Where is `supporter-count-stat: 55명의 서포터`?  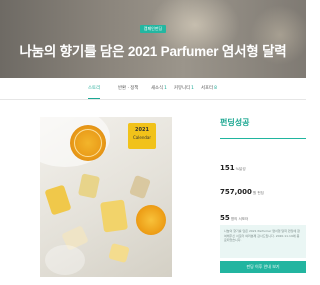 supporter-count-stat: 55명의 서포터 is located at coordinates (234, 214).